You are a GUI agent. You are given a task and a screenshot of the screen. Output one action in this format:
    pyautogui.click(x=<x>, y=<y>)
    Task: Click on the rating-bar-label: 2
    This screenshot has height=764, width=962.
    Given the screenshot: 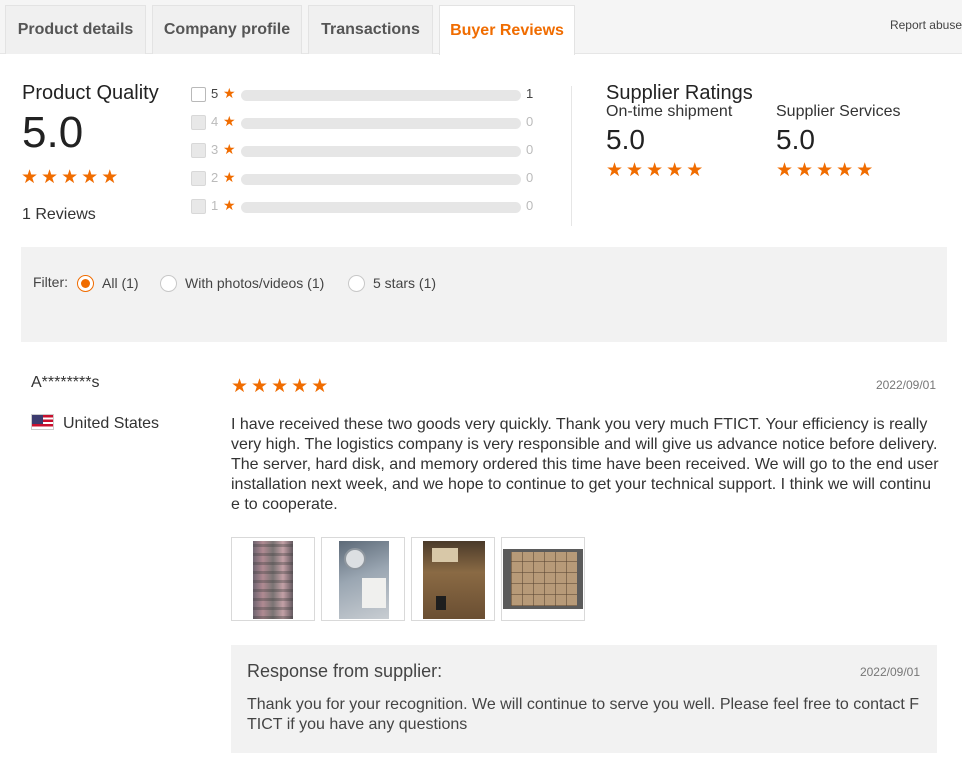 What is the action you would take?
    pyautogui.click(x=215, y=177)
    